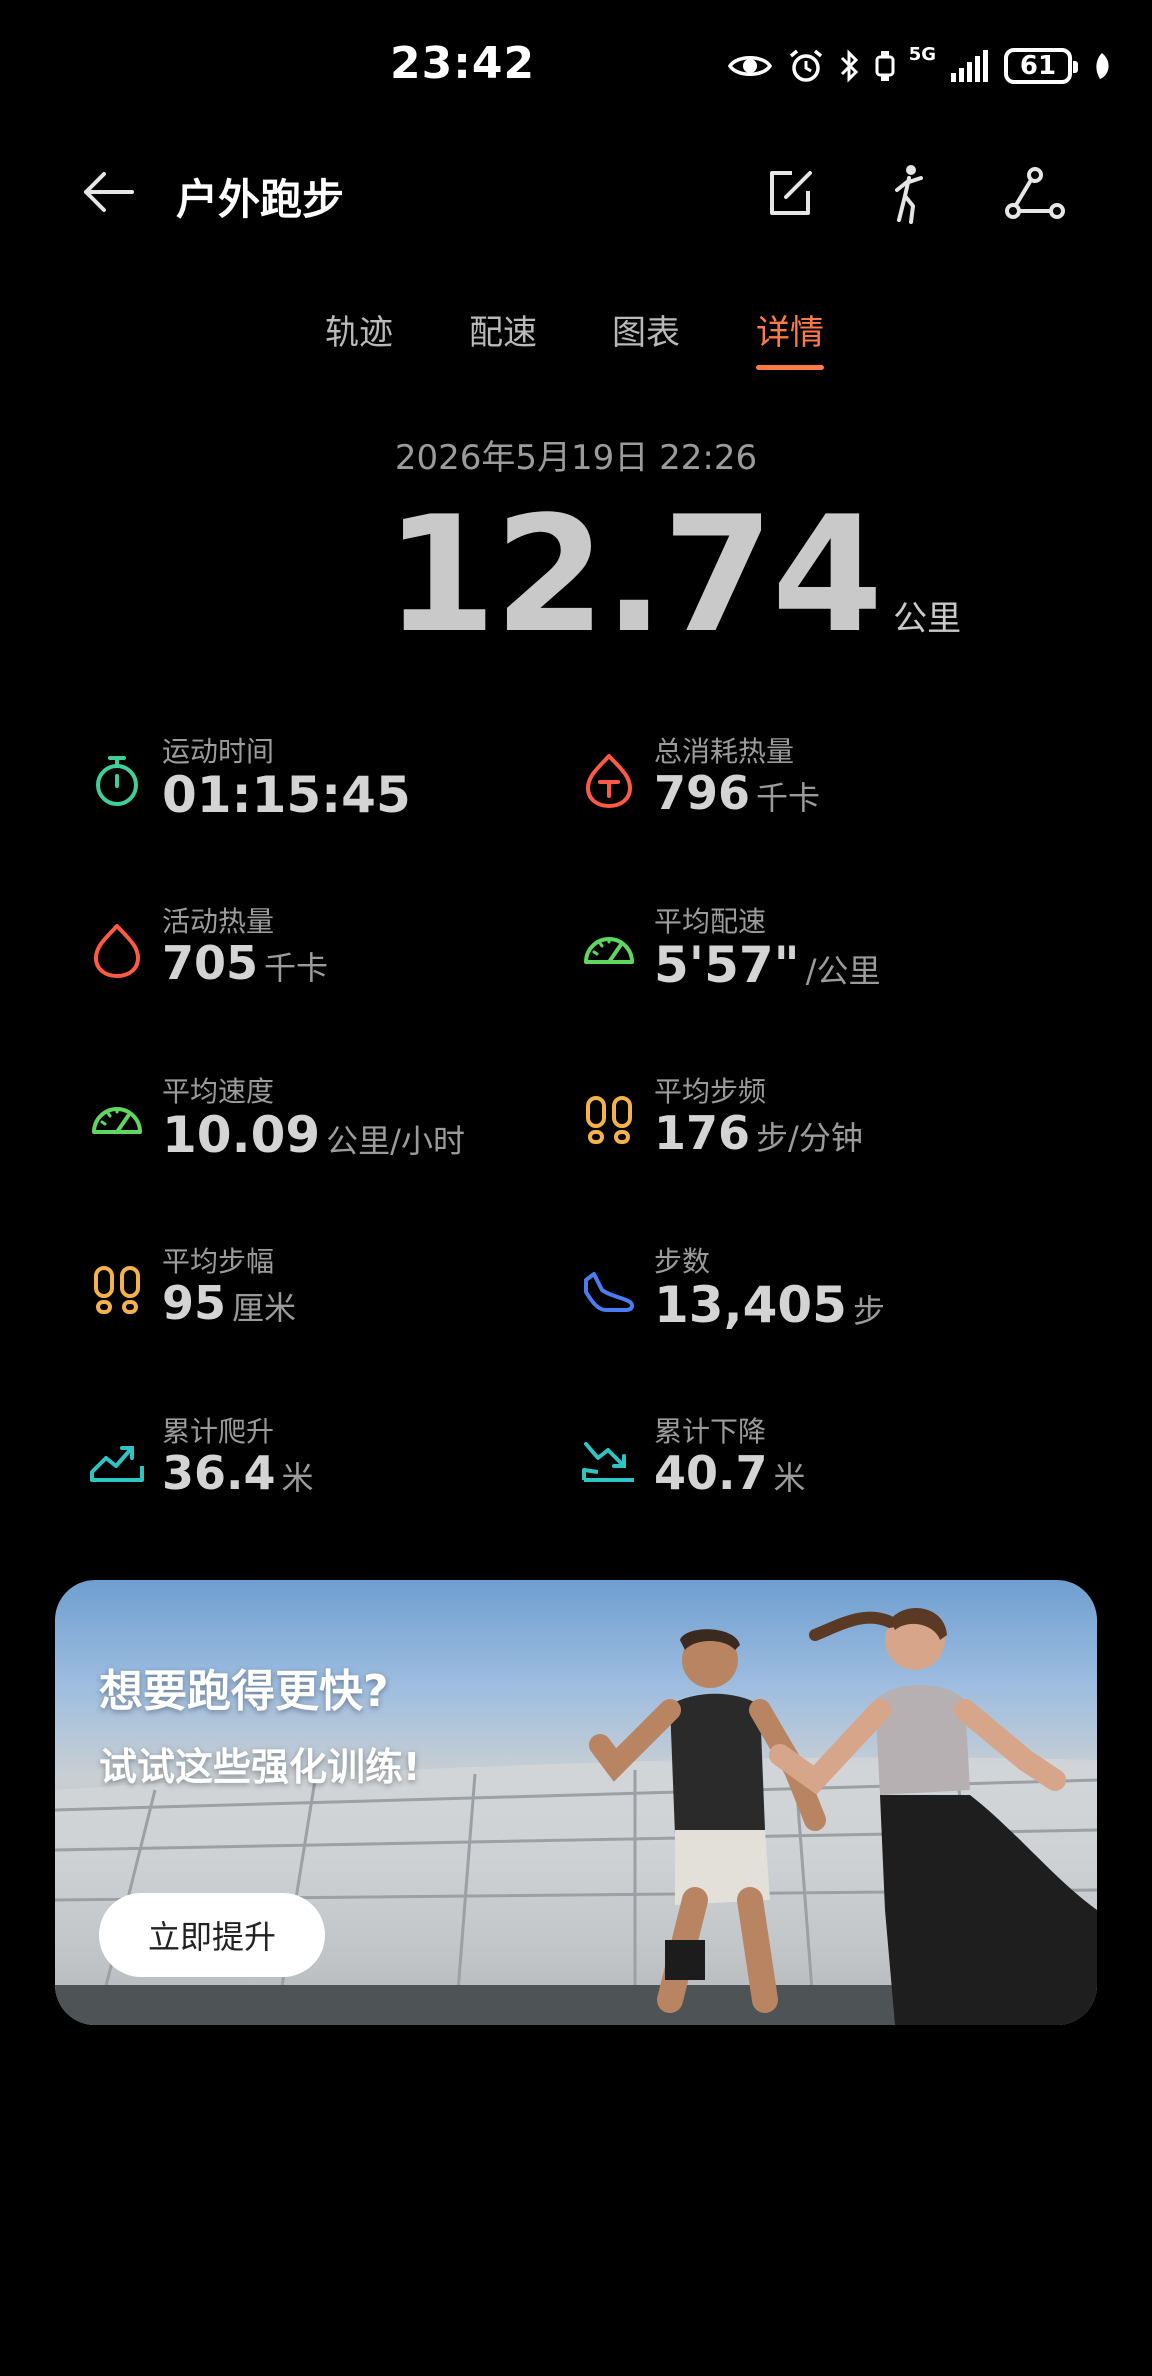 Image resolution: width=1152 pixels, height=2376 pixels. I want to click on battery-indicator: 61, so click(1041, 66).